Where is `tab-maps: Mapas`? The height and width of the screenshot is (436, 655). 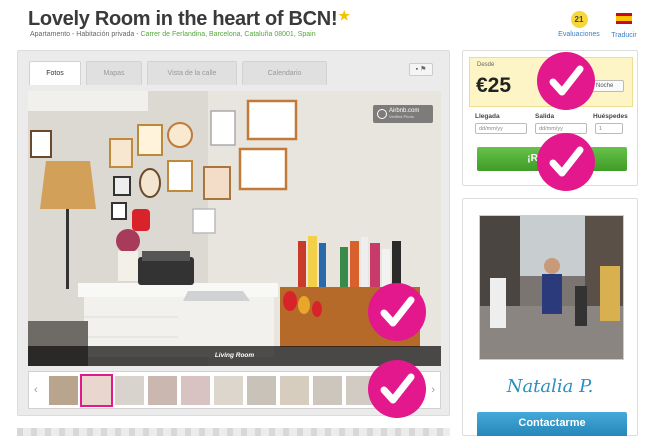
tab-maps: Mapas is located at coordinates (114, 73).